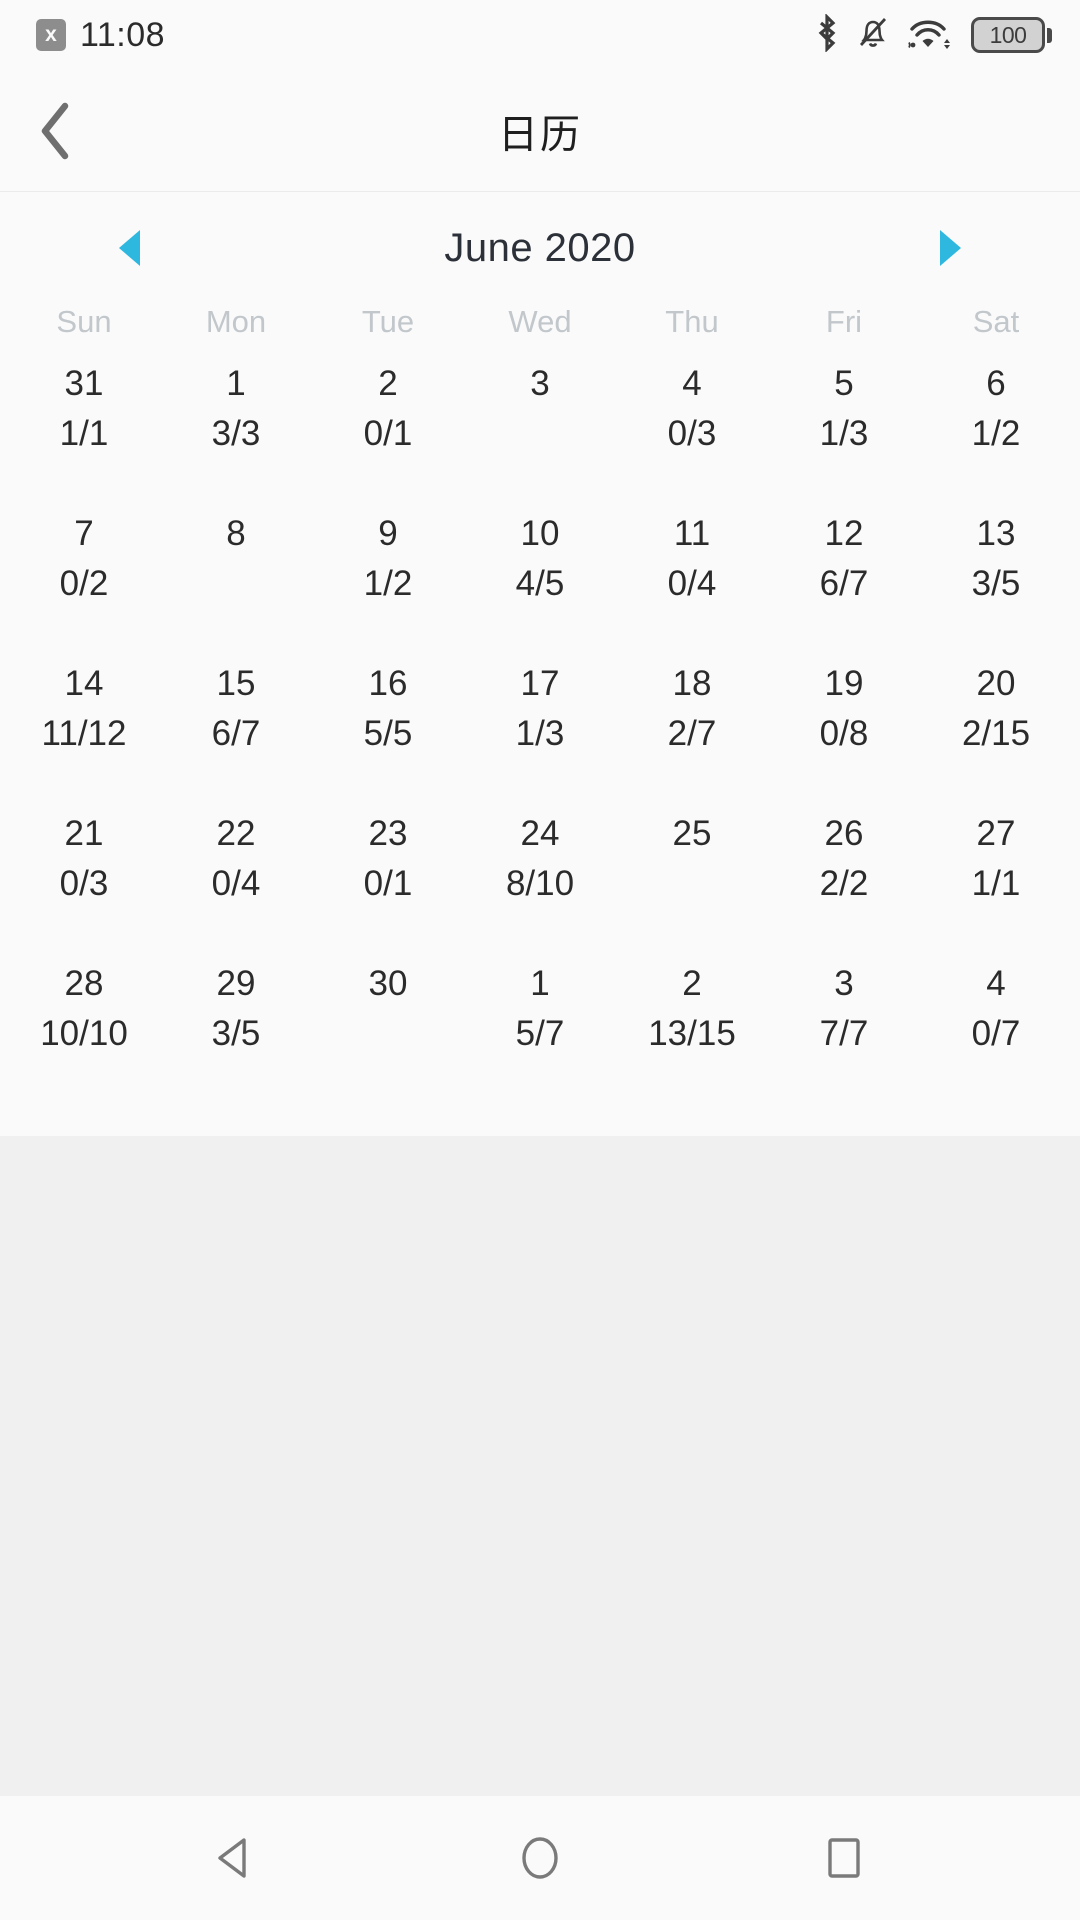 The height and width of the screenshot is (1920, 1080). I want to click on day-number: 9, so click(388, 533).